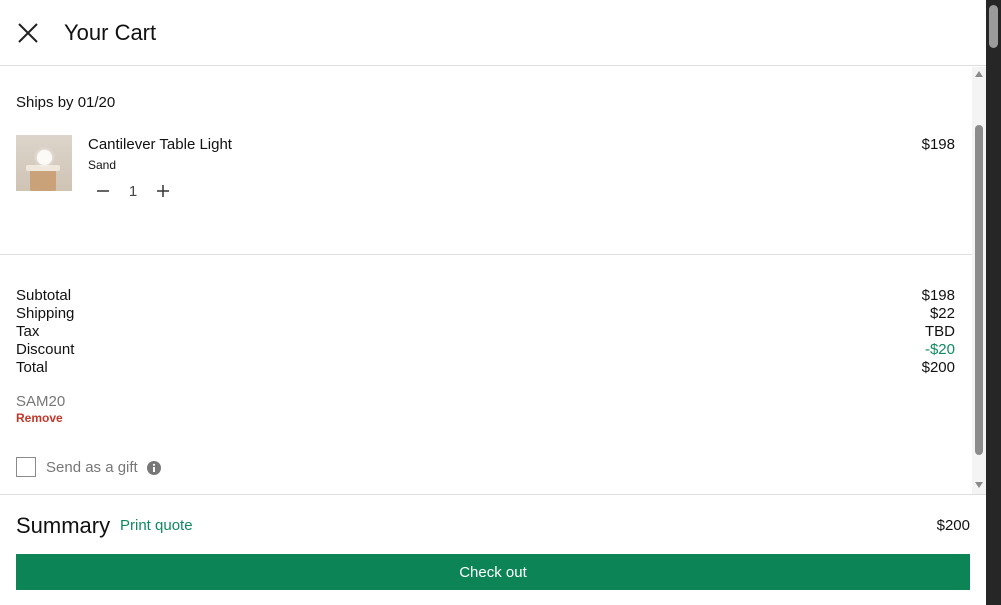  I want to click on scroll-up-arrow-icon, so click(979, 74).